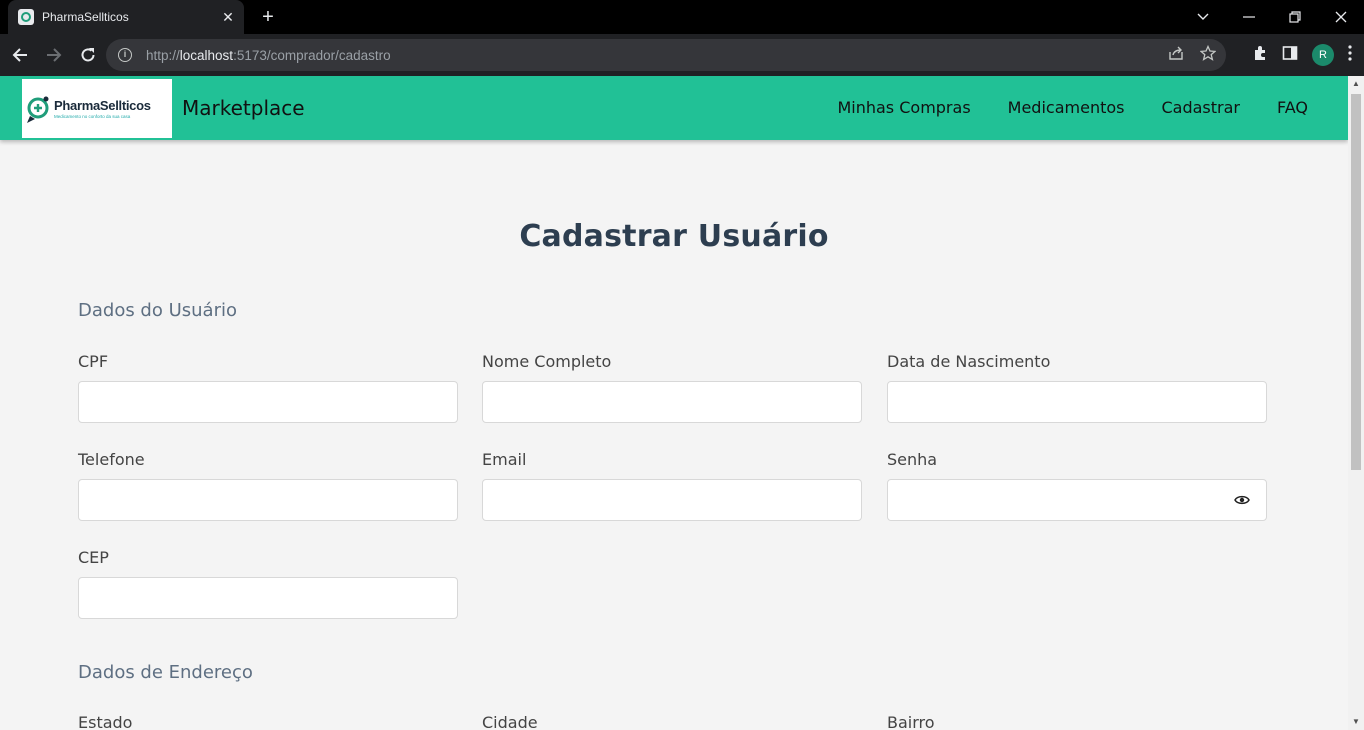 The height and width of the screenshot is (730, 1364). Describe the element at coordinates (1350, 55) in the screenshot. I see `kebab-menu-icon` at that location.